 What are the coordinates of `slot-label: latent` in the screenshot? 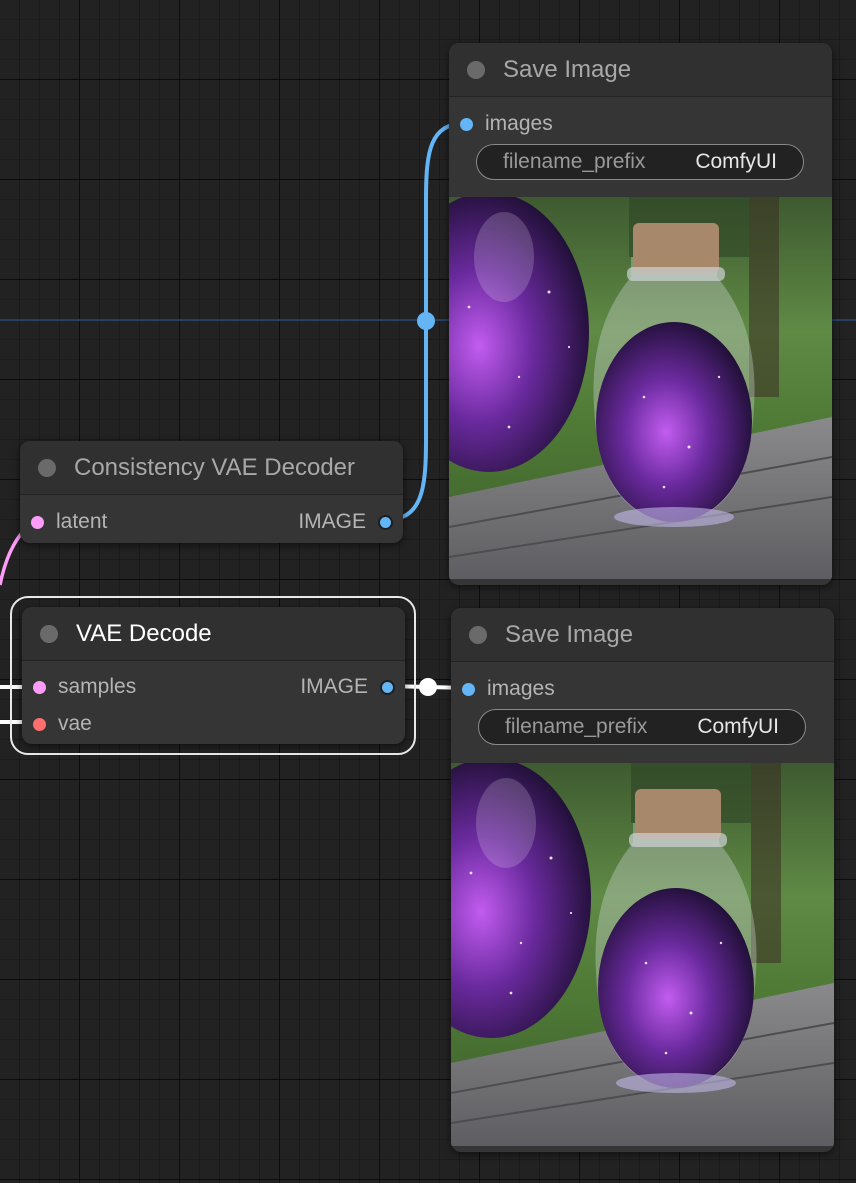 It's located at (82, 521).